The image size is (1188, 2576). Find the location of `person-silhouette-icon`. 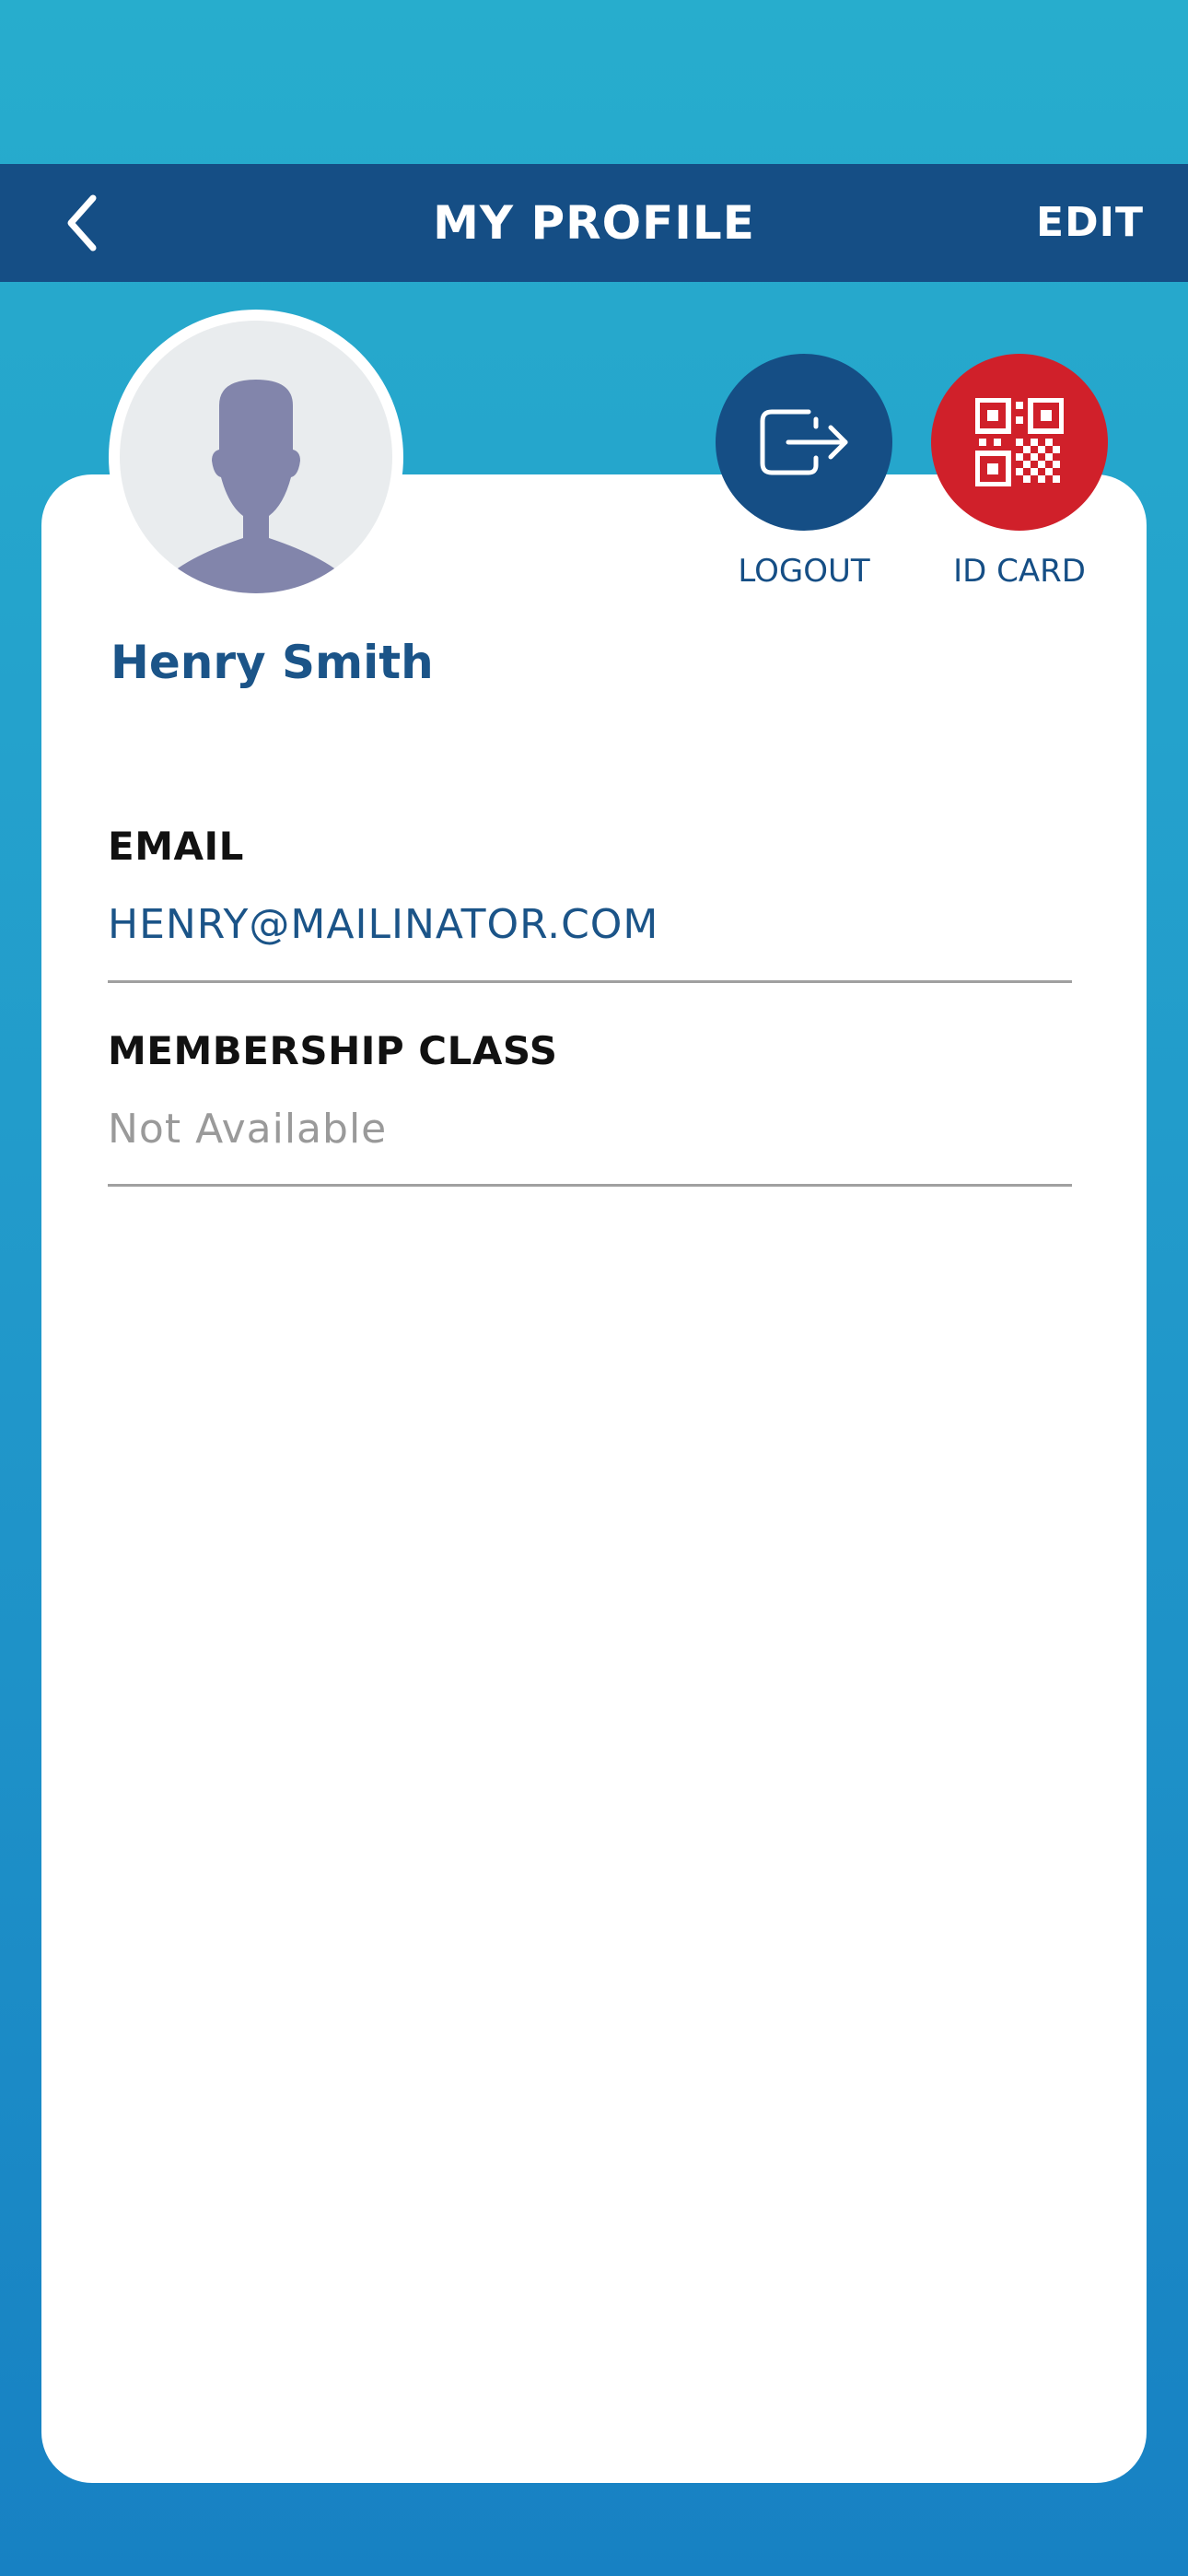

person-silhouette-icon is located at coordinates (256, 486).